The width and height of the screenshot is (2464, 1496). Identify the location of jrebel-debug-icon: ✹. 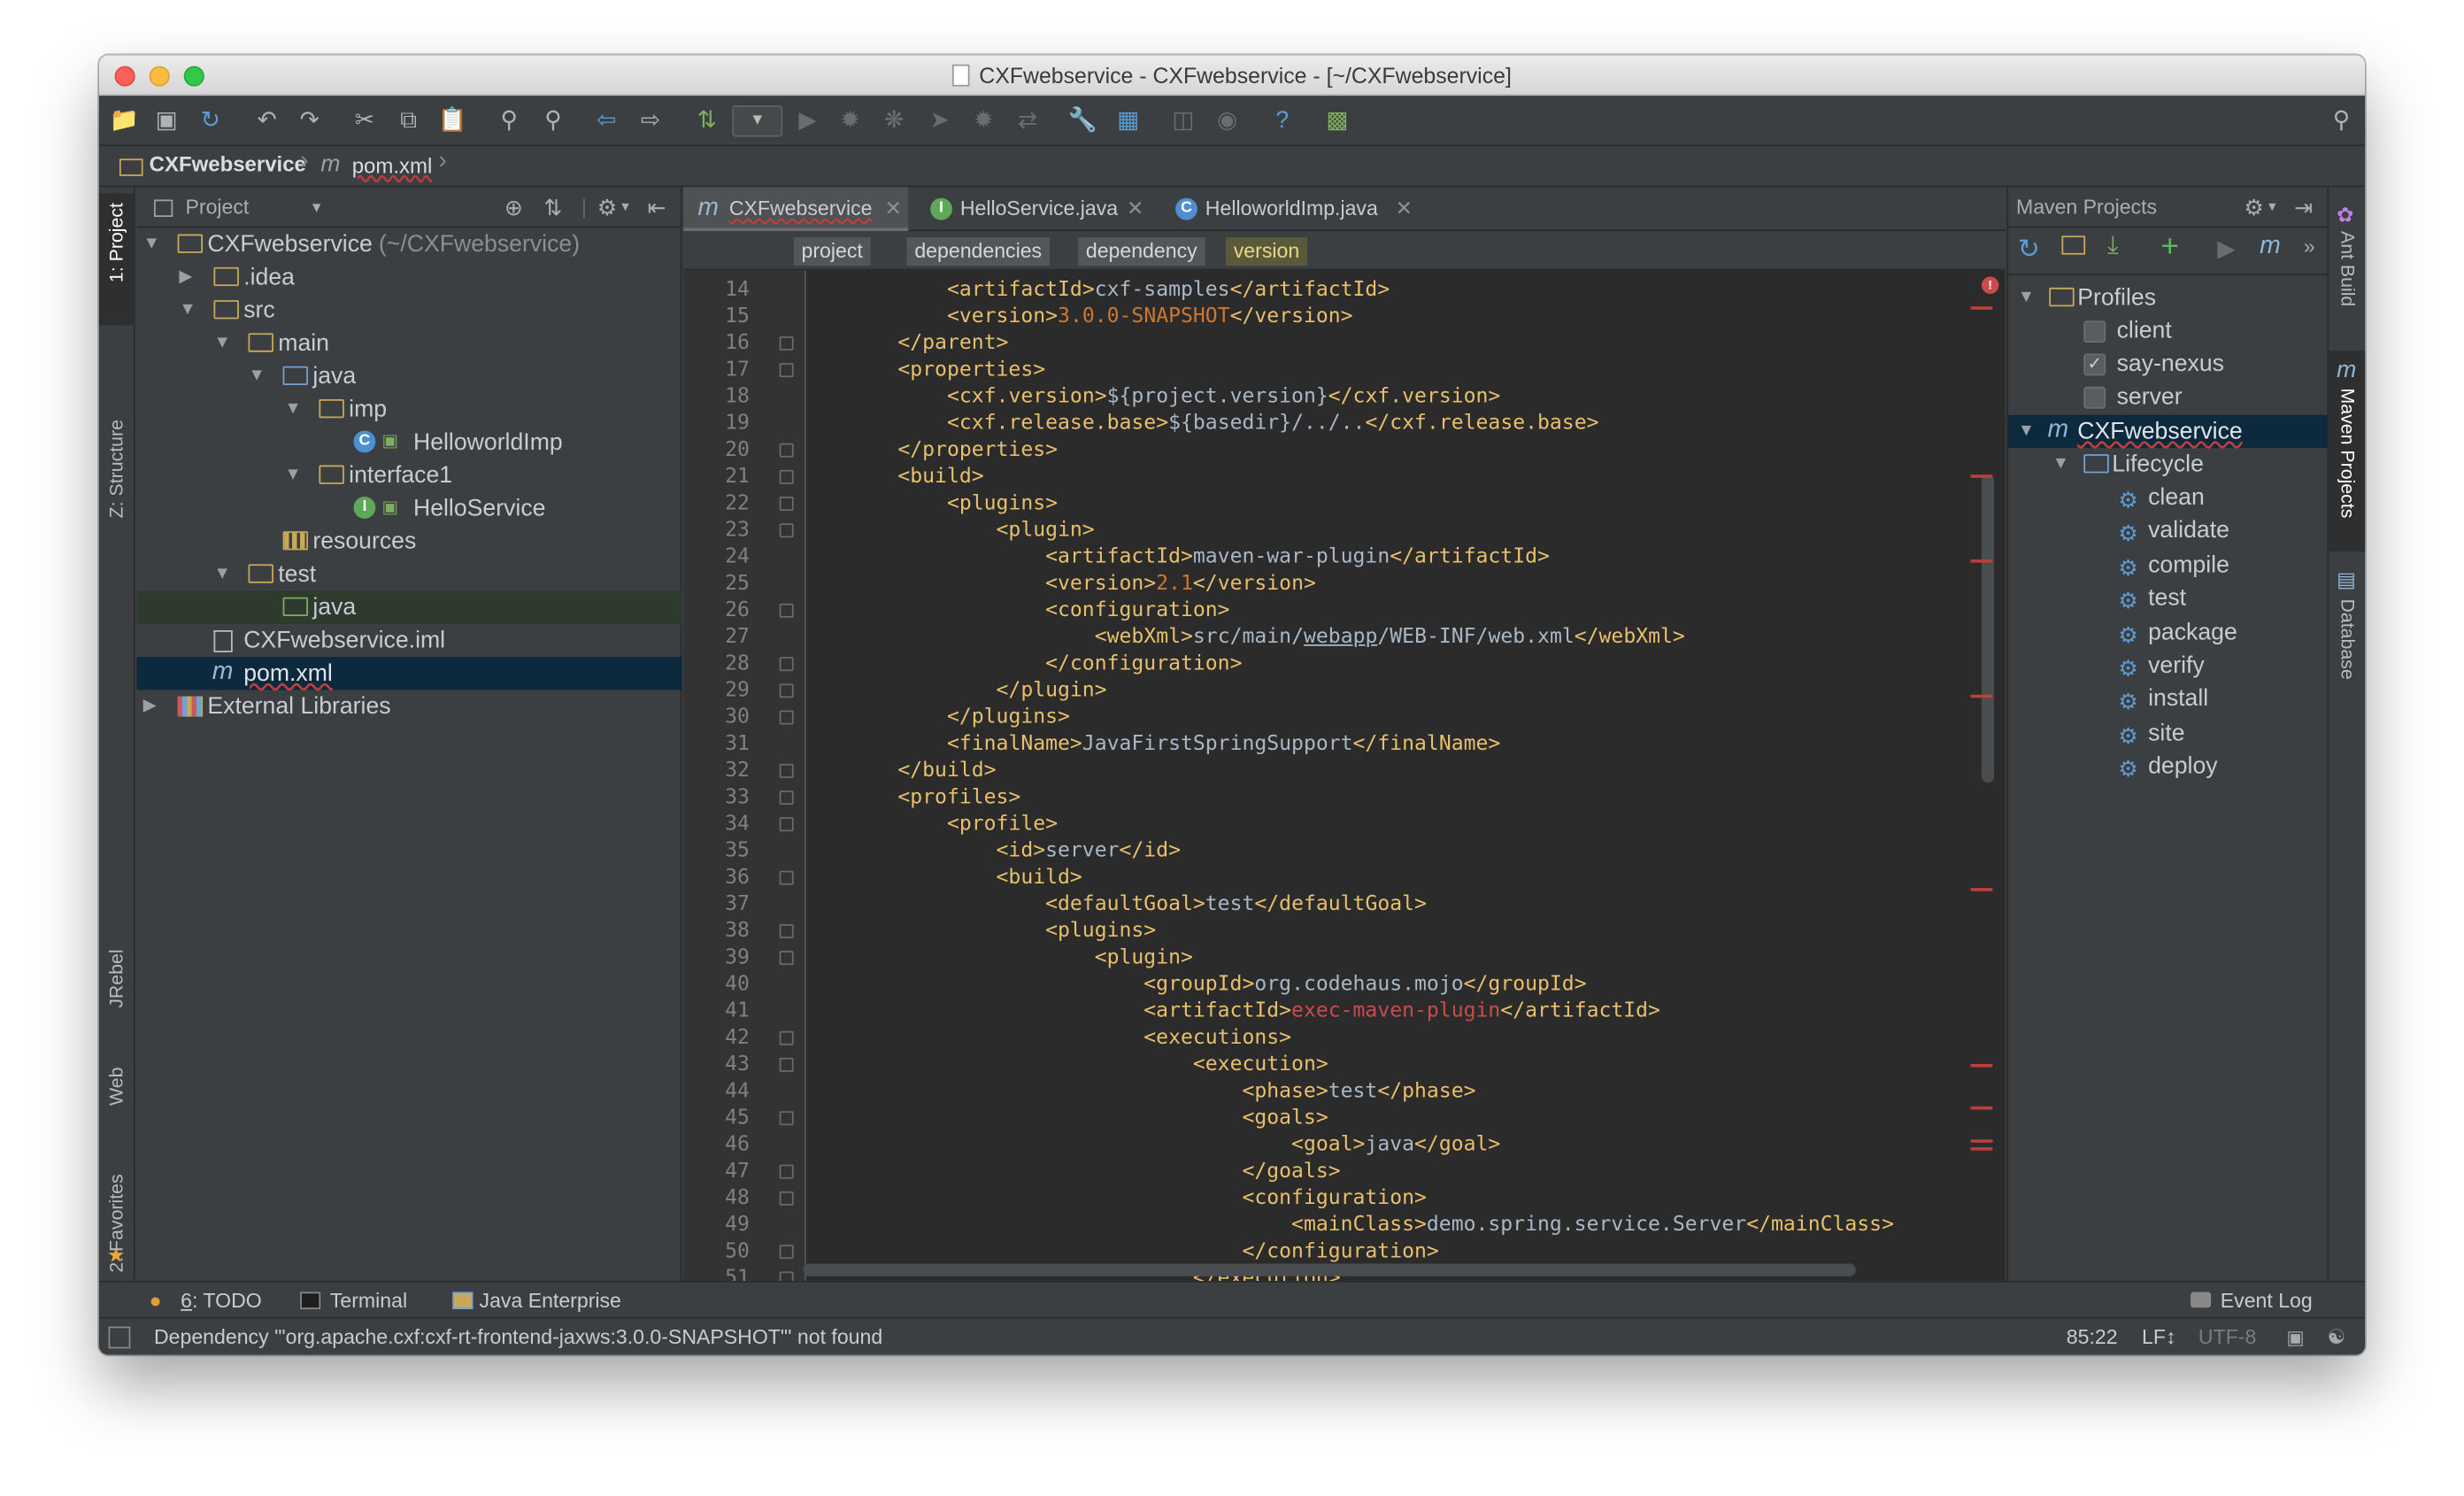
(984, 121).